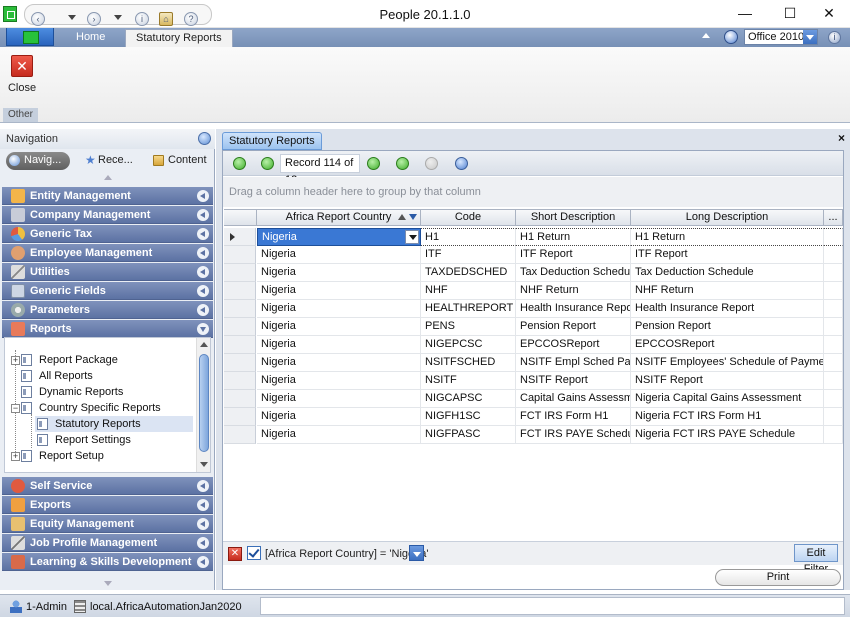 Image resolution: width=850 pixels, height=617 pixels. What do you see at coordinates (107, 272) in the screenshot?
I see `nav-group-utilities: Utilities` at bounding box center [107, 272].